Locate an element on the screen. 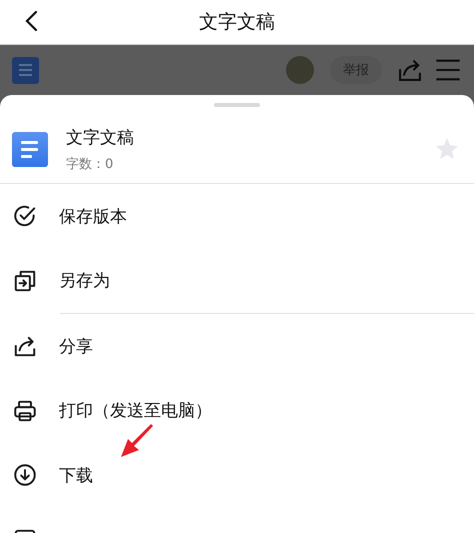 The width and height of the screenshot is (474, 533). menu-item: 保存版本 is located at coordinates (237, 216).